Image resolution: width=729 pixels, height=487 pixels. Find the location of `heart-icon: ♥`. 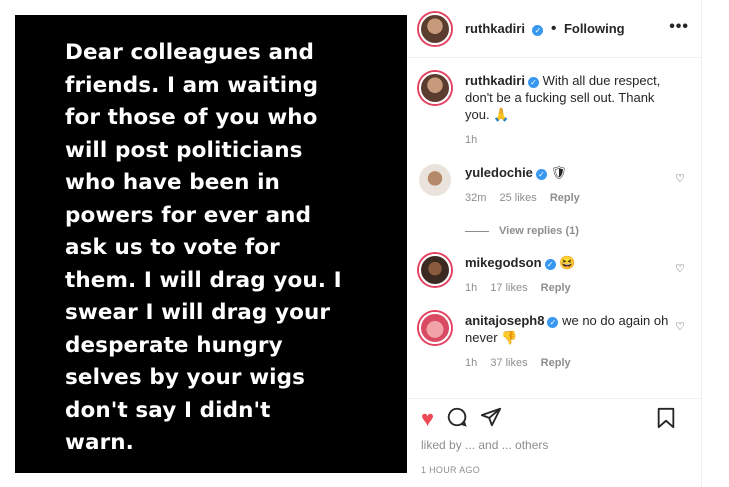

heart-icon: ♥ is located at coordinates (427, 418).